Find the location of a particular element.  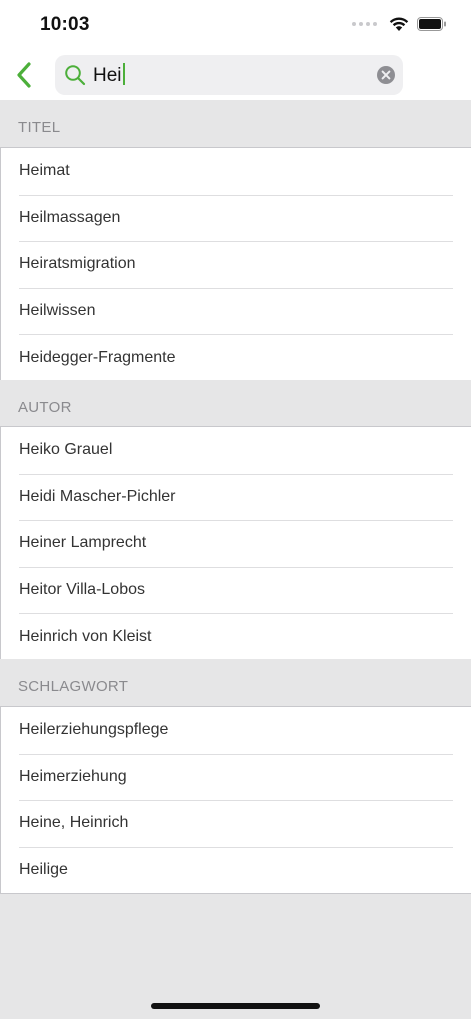

list-item: Heilwissen is located at coordinates (236, 311).